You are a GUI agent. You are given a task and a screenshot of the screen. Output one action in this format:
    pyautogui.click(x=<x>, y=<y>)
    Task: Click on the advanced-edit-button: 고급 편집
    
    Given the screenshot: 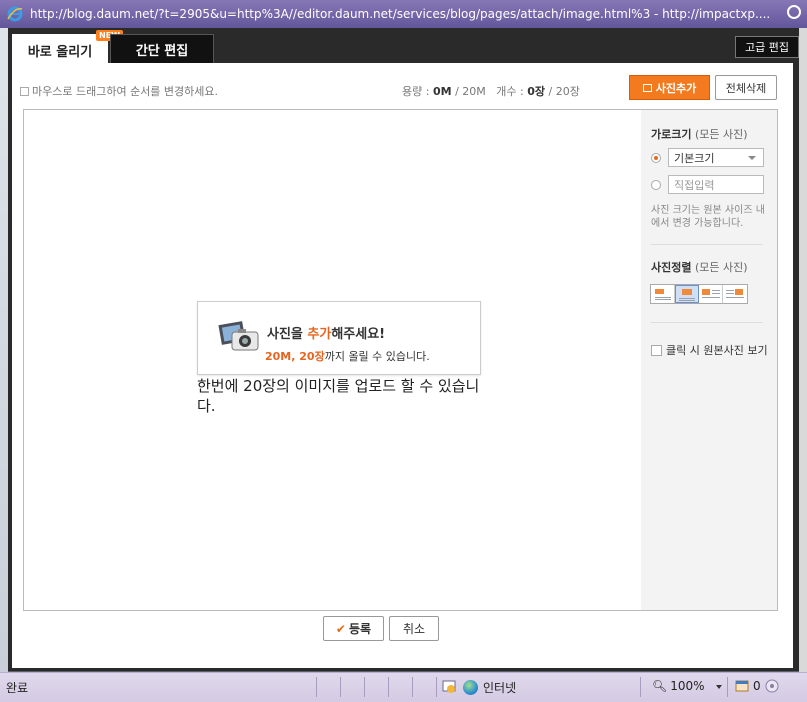 What is the action you would take?
    pyautogui.click(x=767, y=47)
    